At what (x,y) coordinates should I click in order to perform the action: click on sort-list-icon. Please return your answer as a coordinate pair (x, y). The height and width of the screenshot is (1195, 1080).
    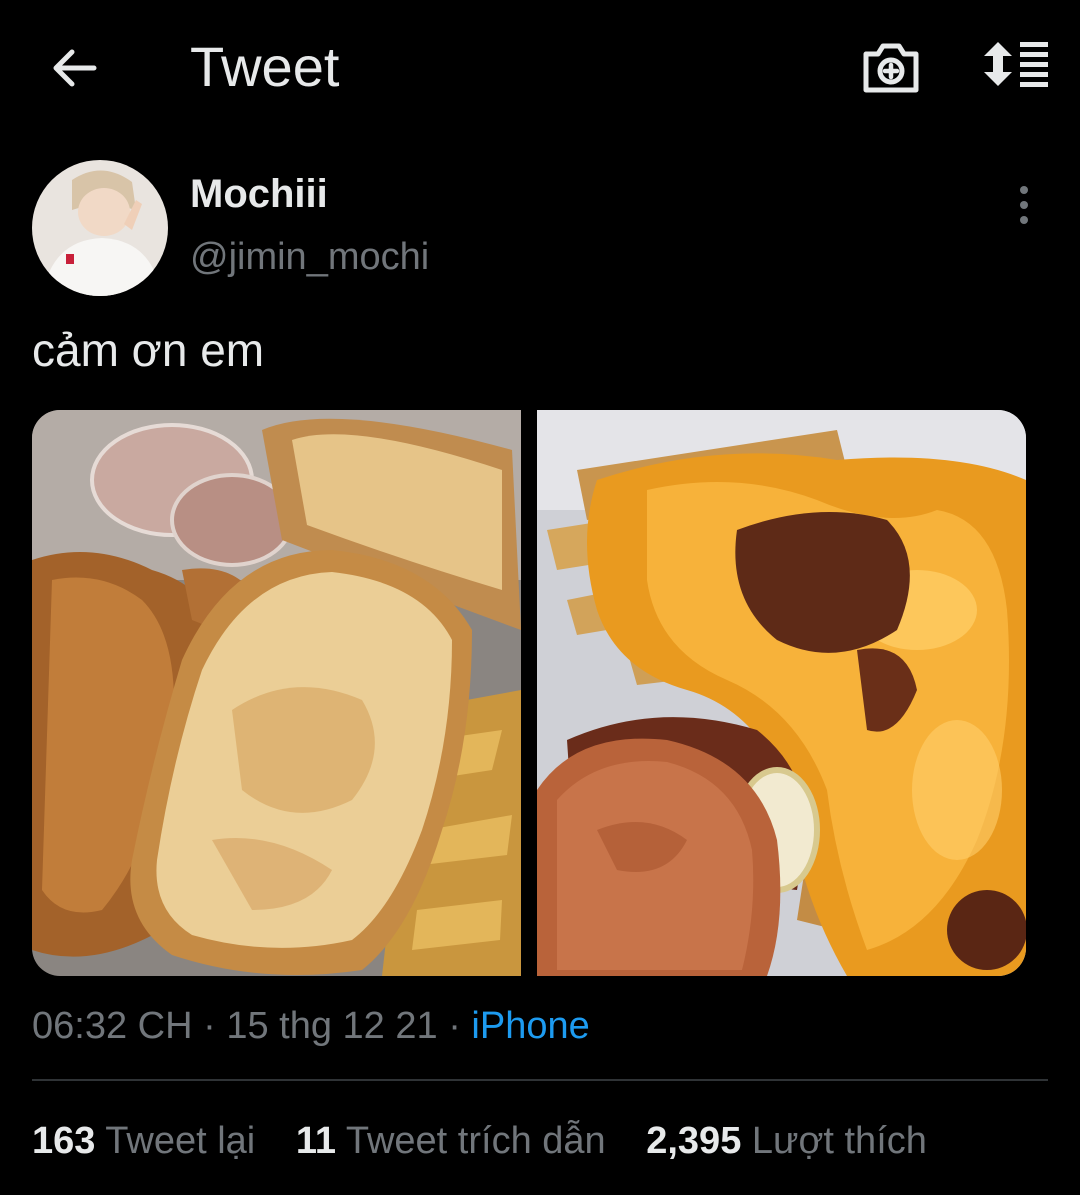
    Looking at the image, I should click on (1016, 64).